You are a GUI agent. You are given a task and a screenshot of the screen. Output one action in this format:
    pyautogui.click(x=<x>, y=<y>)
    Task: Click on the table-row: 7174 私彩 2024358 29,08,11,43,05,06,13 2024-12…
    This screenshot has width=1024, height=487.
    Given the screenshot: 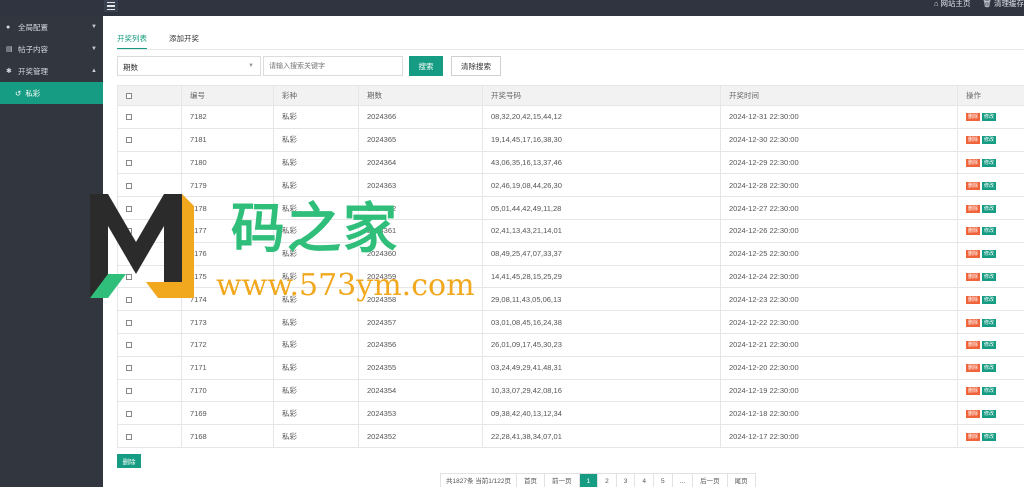 What is the action you would take?
    pyautogui.click(x=570, y=299)
    